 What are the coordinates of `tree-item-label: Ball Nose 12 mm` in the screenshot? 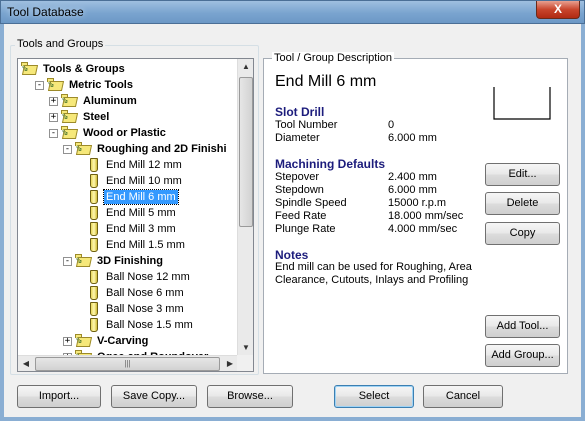 It's located at (148, 277).